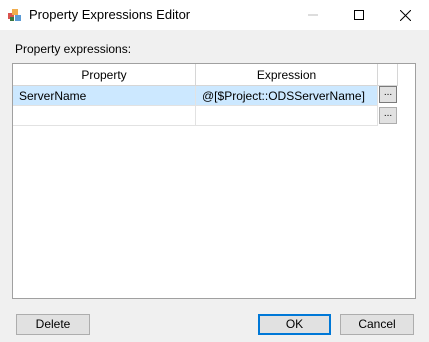 This screenshot has height=342, width=429. I want to click on delete-button: Delete, so click(53, 324).